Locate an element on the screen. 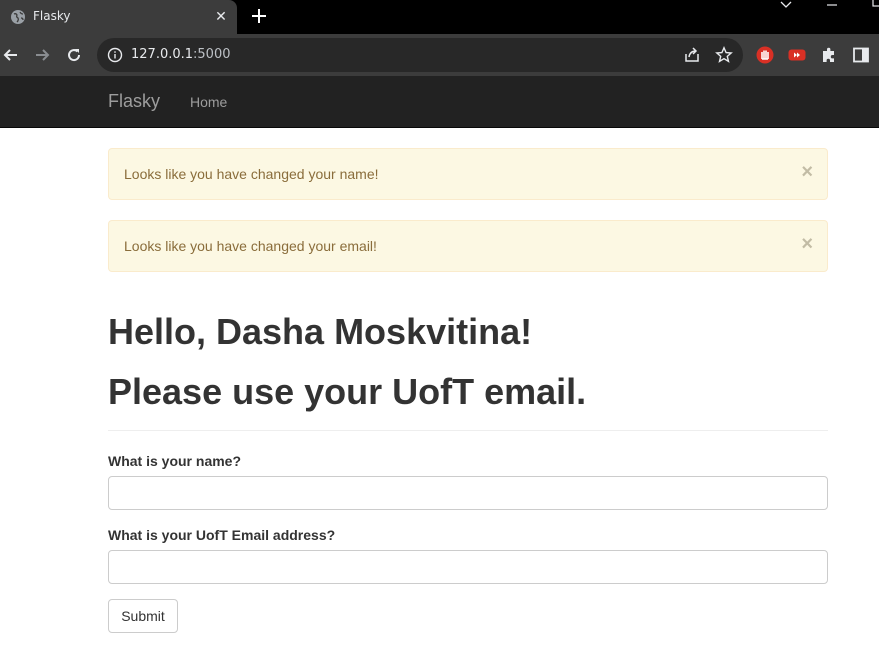 The image size is (879, 653). plus-icon is located at coordinates (259, 16).